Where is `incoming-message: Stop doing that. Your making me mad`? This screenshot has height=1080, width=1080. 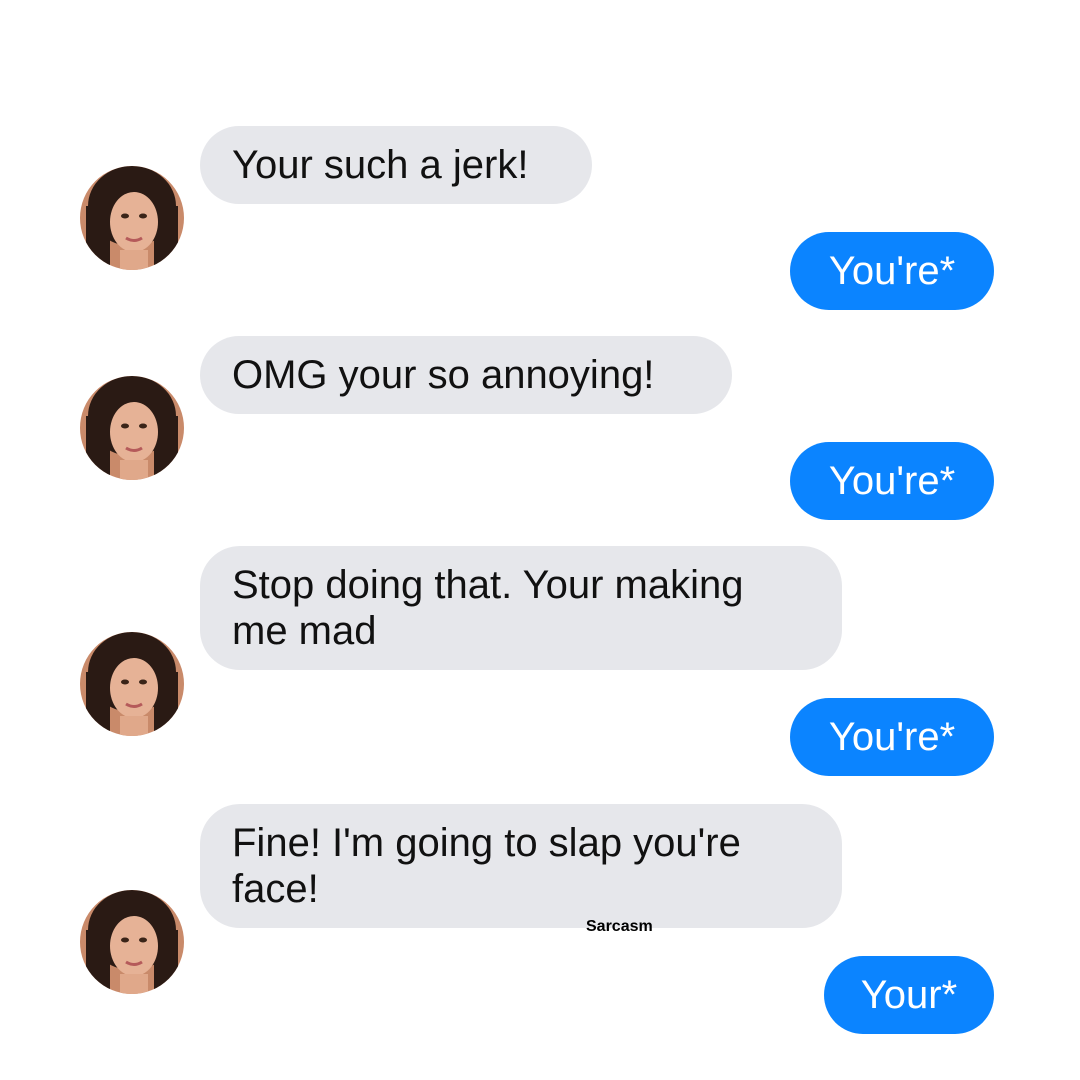
incoming-message: Stop doing that. Your making me mad is located at coordinates (521, 608).